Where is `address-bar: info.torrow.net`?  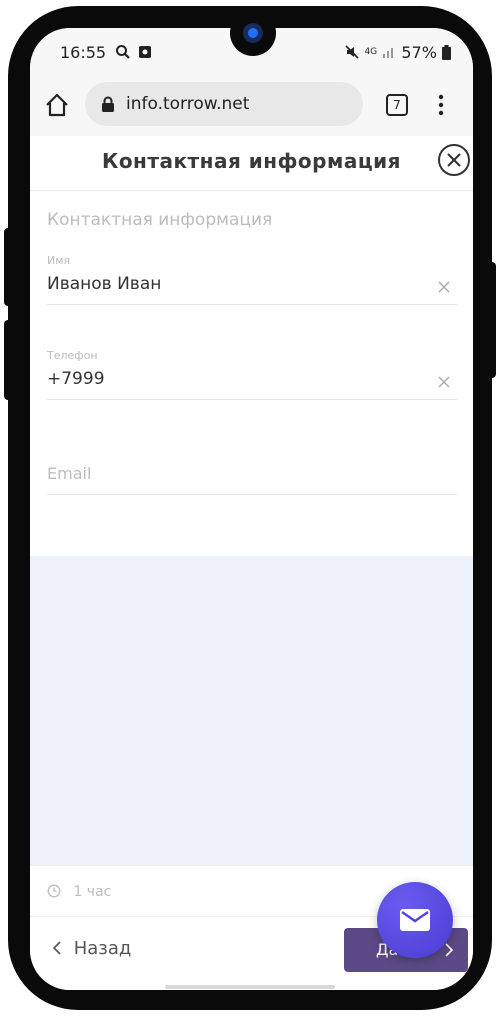 address-bar: info.torrow.net is located at coordinates (224, 104).